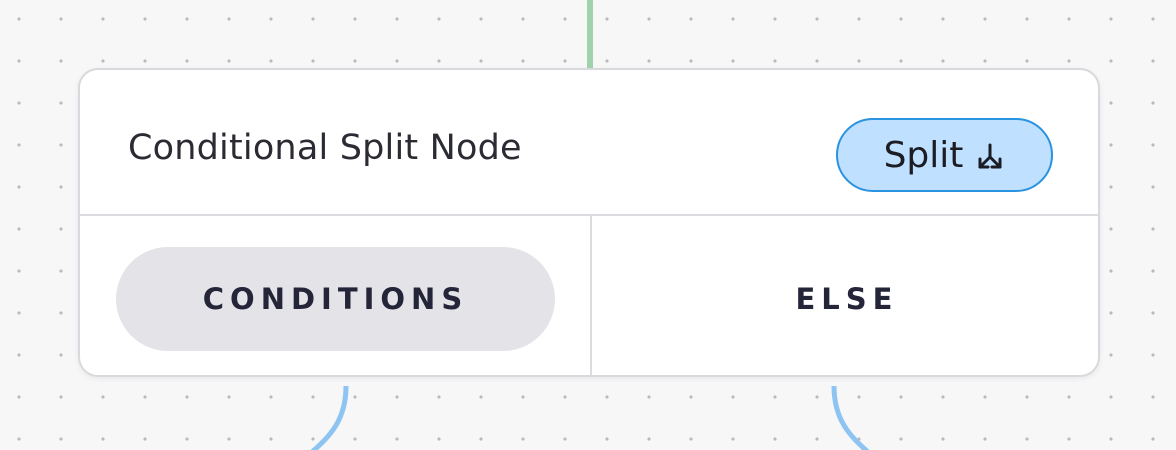 The height and width of the screenshot is (450, 1176). Describe the element at coordinates (325, 148) in the screenshot. I see `node-title: Conditional Split Node` at that location.